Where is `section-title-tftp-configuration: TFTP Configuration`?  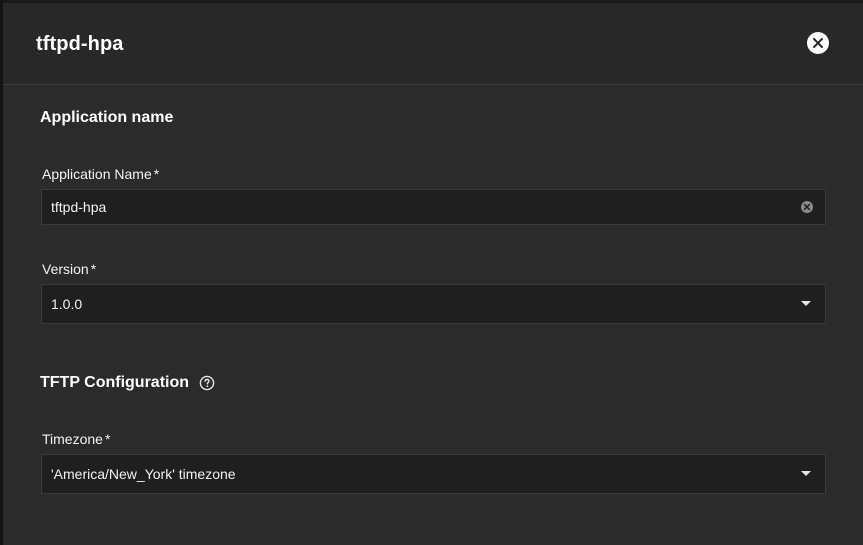 section-title-tftp-configuration: TFTP Configuration is located at coordinates (127, 383).